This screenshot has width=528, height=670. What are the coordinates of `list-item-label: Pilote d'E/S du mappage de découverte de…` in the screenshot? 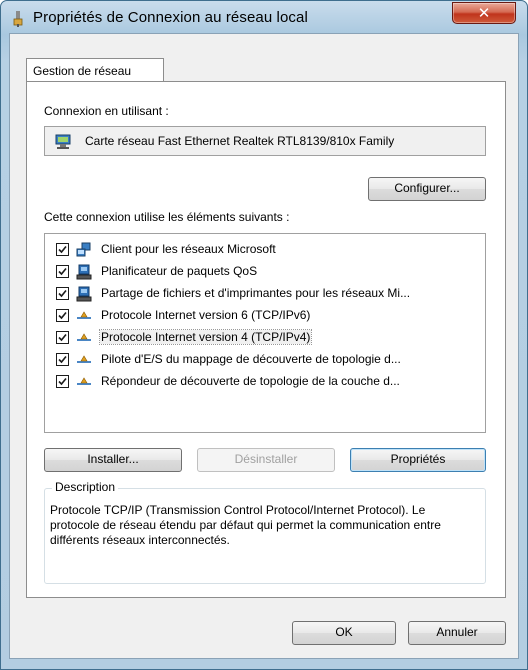 It's located at (251, 359).